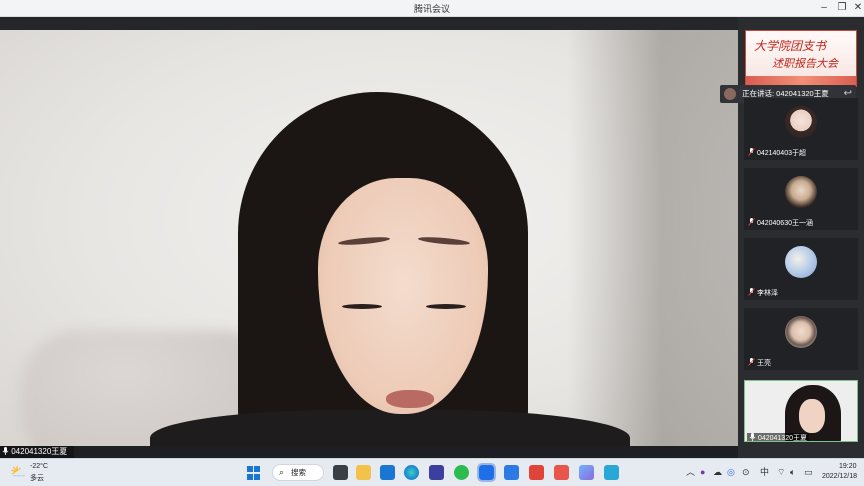  I want to click on start-icon, so click(254, 473).